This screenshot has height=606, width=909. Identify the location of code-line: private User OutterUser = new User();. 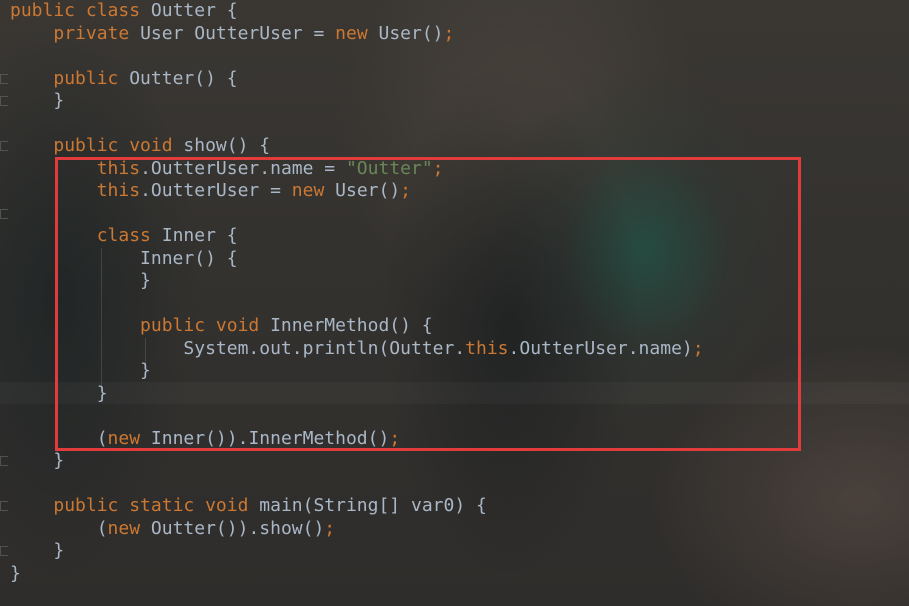
(357, 34).